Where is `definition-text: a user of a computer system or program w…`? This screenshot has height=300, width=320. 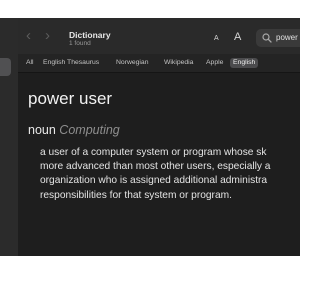 definition-text: a user of a computer system or program w… is located at coordinates (155, 174).